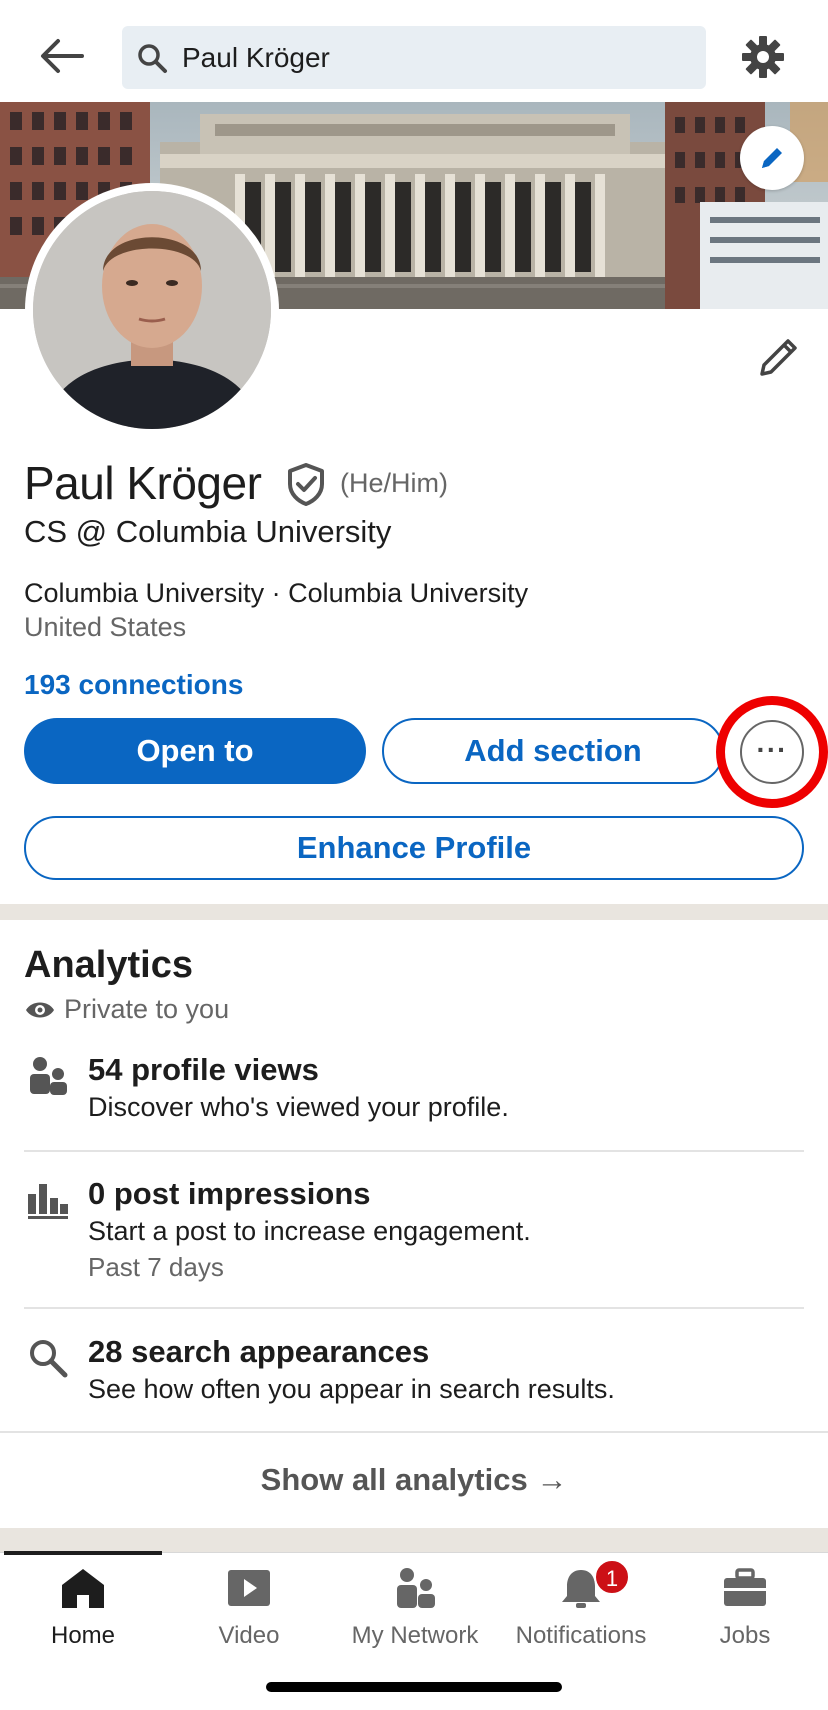 Image resolution: width=828 pixels, height=1710 pixels. What do you see at coordinates (133, 685) in the screenshot?
I see `connections-link: 193 connections` at bounding box center [133, 685].